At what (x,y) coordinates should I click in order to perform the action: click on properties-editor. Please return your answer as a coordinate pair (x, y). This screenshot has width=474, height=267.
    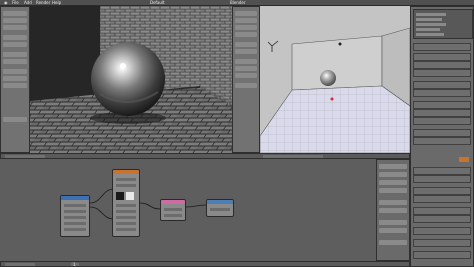
    Looking at the image, I should click on (442, 136).